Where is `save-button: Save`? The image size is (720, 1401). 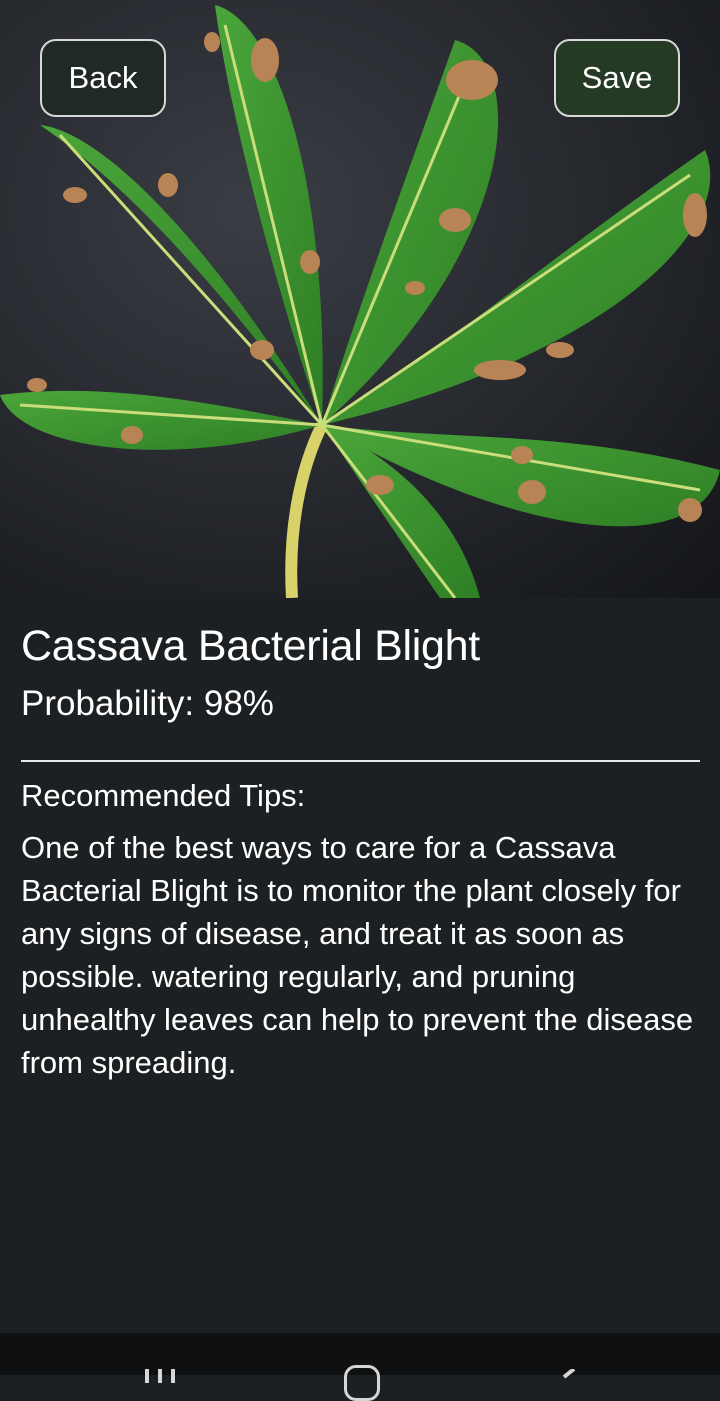 save-button: Save is located at coordinates (617, 78).